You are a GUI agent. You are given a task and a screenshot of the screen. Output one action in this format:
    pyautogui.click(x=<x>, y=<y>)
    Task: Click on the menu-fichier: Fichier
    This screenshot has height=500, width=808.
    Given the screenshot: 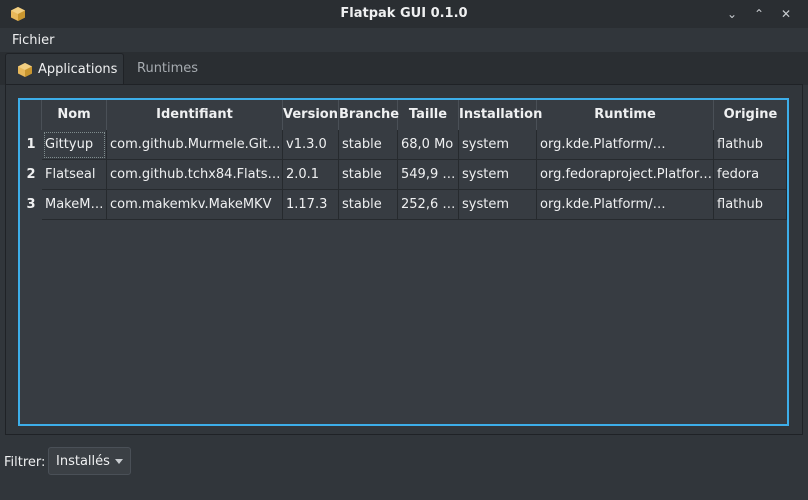 What is the action you would take?
    pyautogui.click(x=33, y=40)
    